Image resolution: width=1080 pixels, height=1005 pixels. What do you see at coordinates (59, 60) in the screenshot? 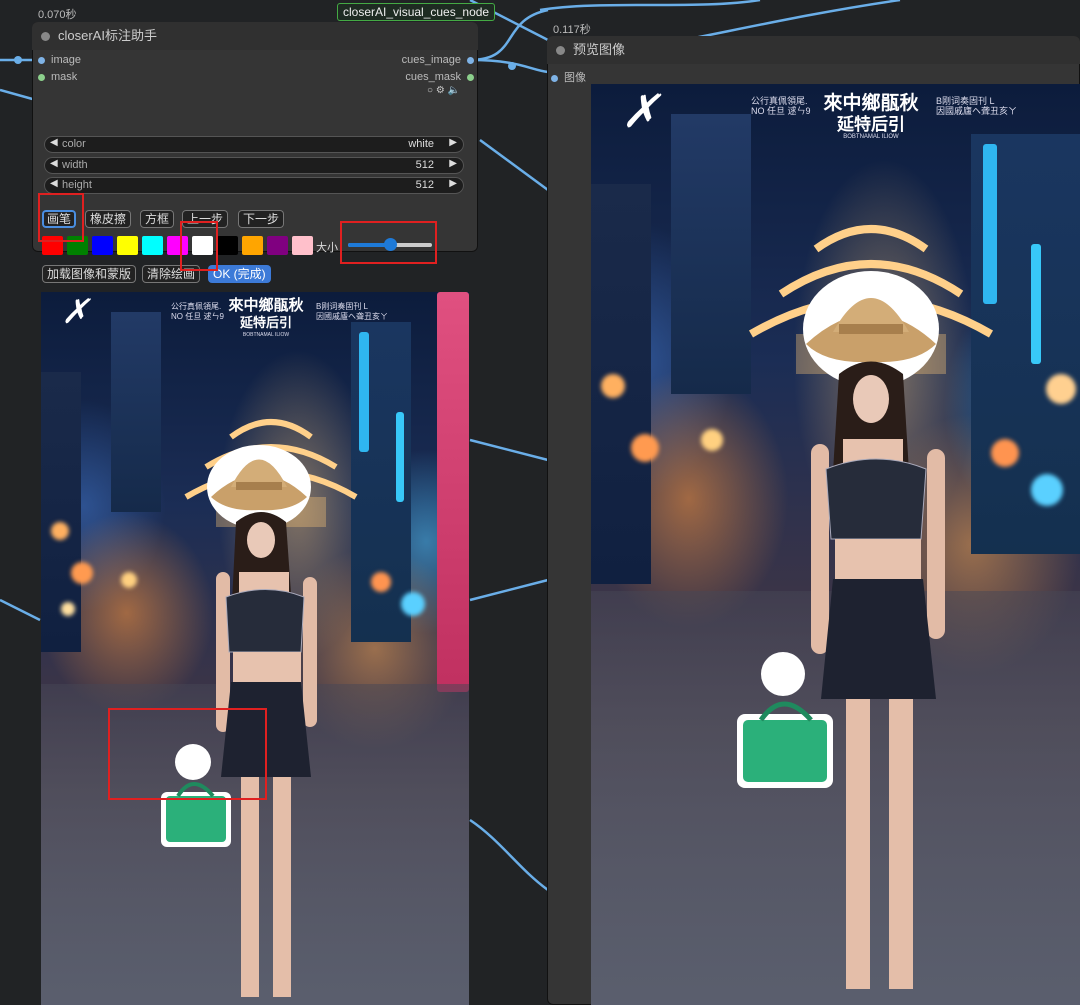
I see `input-slot-image: image` at bounding box center [59, 60].